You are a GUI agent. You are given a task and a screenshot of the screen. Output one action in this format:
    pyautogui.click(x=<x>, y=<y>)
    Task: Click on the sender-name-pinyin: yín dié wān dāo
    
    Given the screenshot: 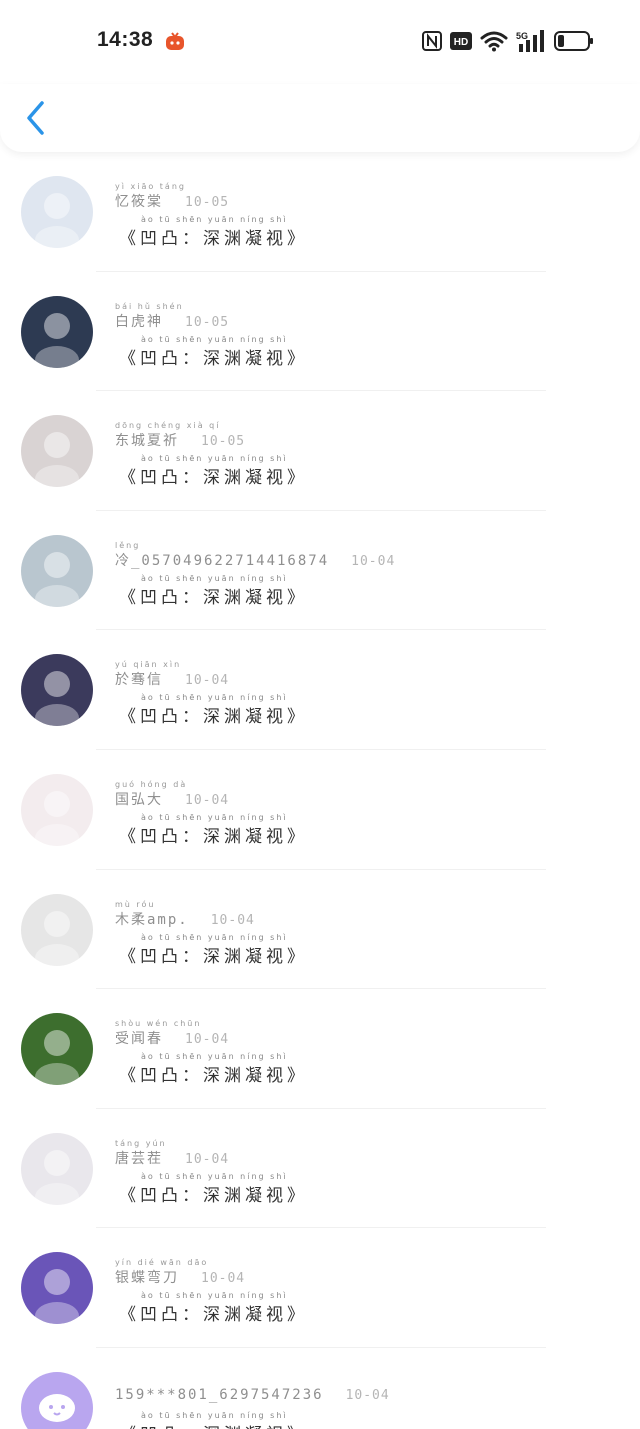 What is the action you would take?
    pyautogui.click(x=162, y=1263)
    